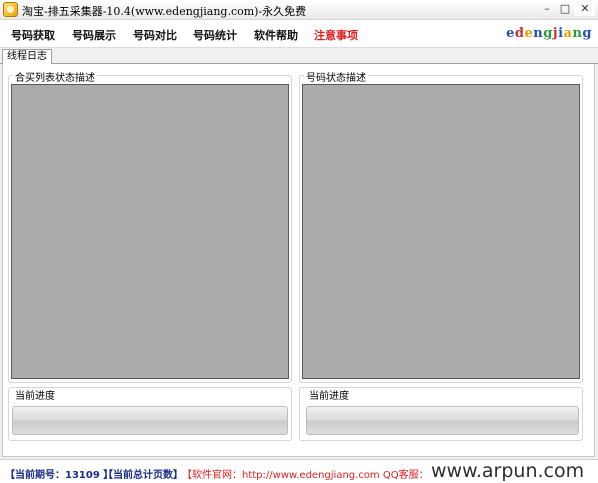  I want to click on left-progress-label: 当前进度, so click(35, 396).